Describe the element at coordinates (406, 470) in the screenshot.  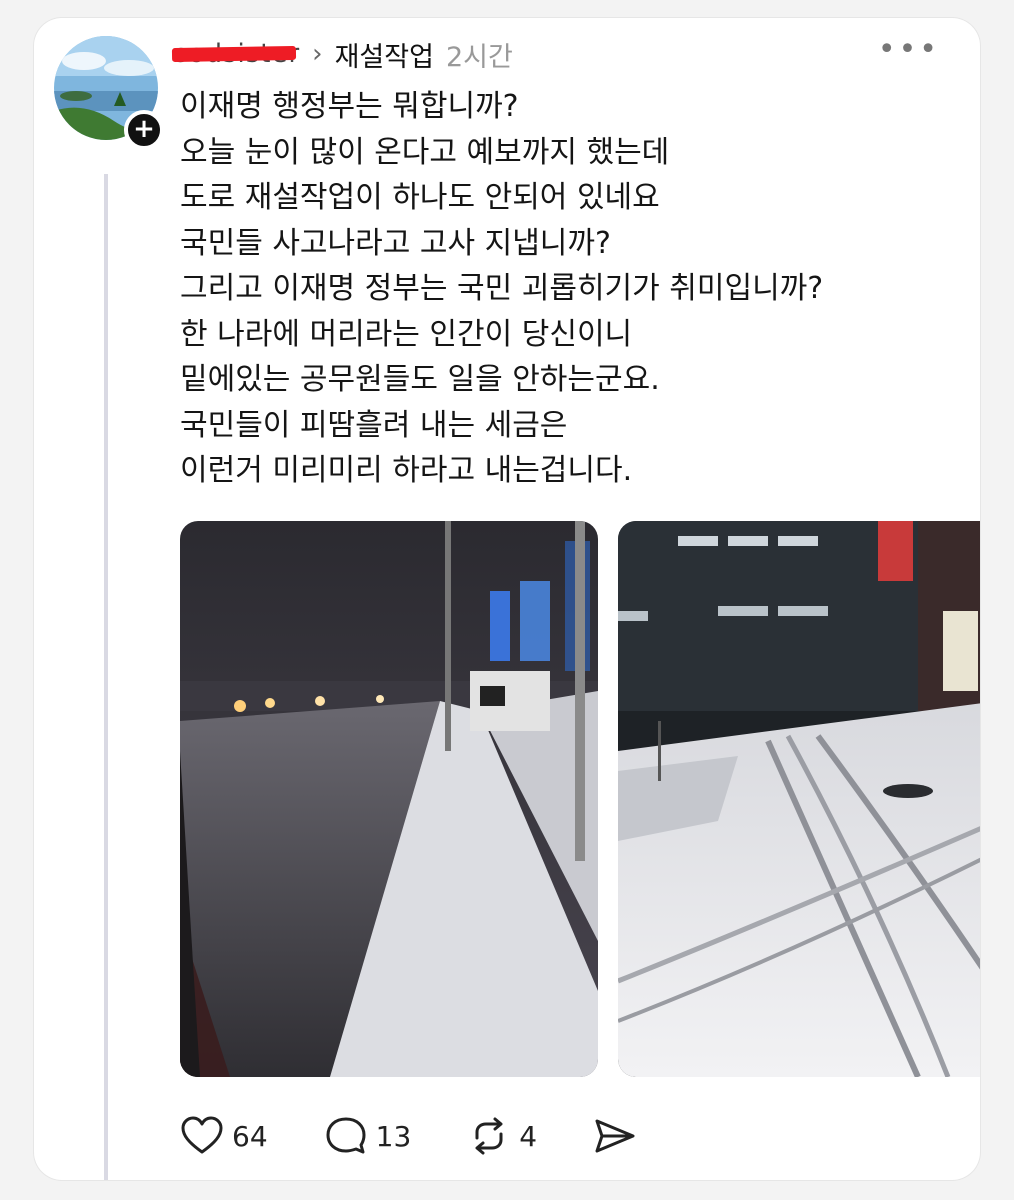
I see `post-line: 이런거 미리미리 하라고 내는겁니다.` at that location.